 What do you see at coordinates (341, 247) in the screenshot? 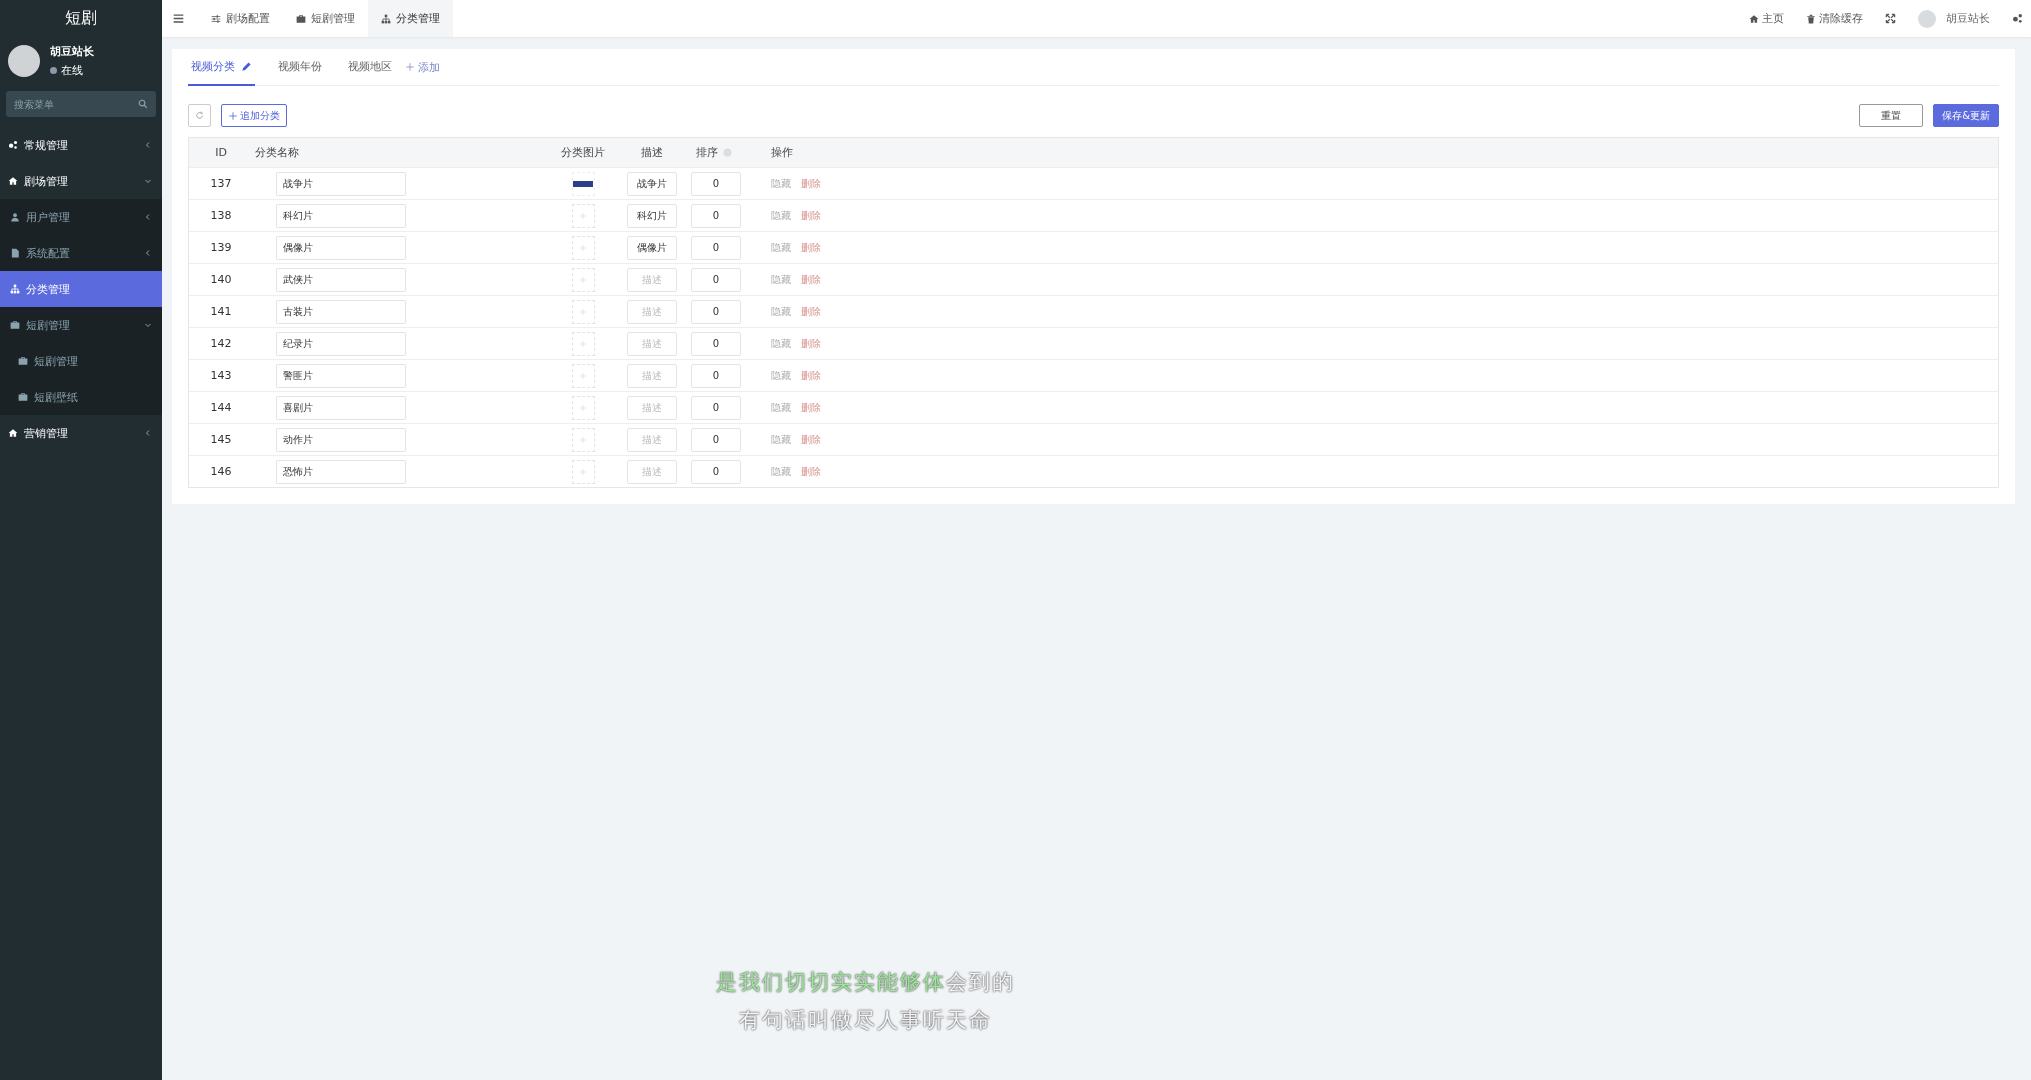
I see `name-field: 偶像片` at bounding box center [341, 247].